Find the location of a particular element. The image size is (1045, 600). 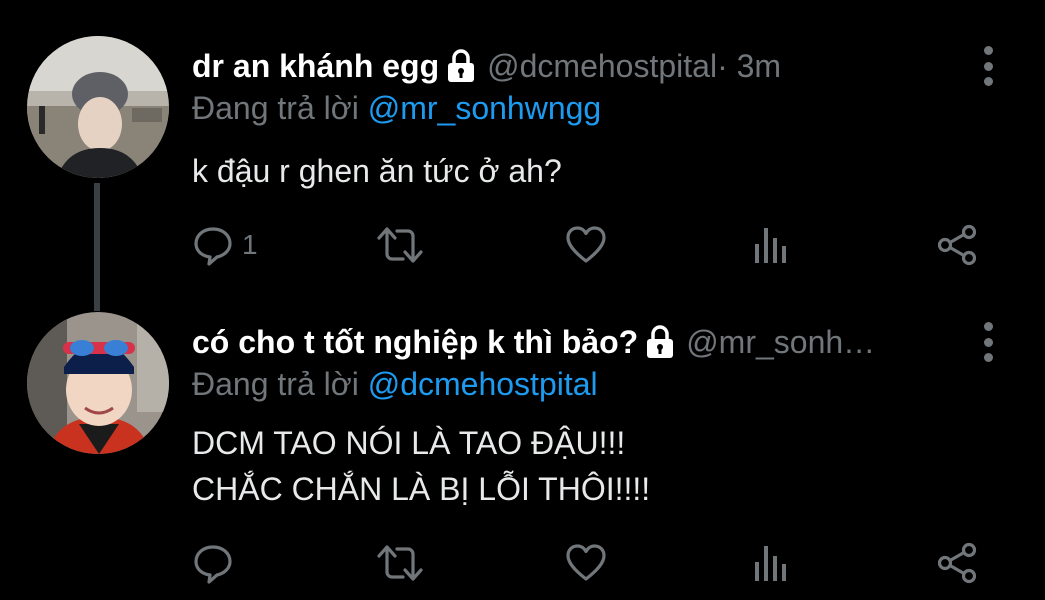

reply-mention-link: @mr_sonhwngg is located at coordinates (484, 108).